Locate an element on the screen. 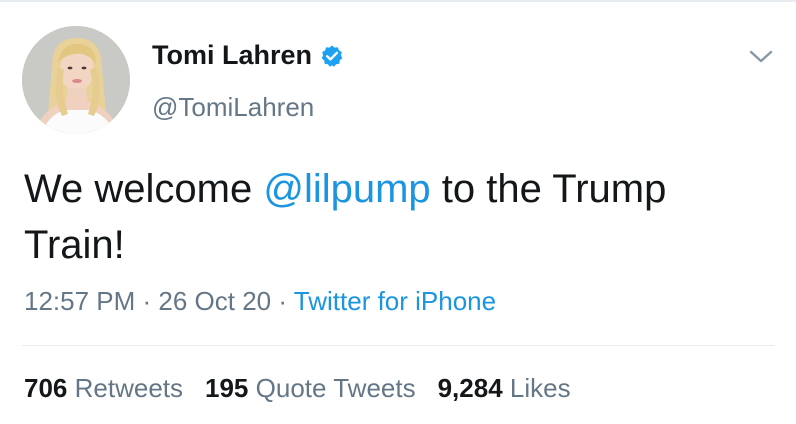 Image resolution: width=796 pixels, height=424 pixels. retweets-label: Retweets is located at coordinates (129, 388).